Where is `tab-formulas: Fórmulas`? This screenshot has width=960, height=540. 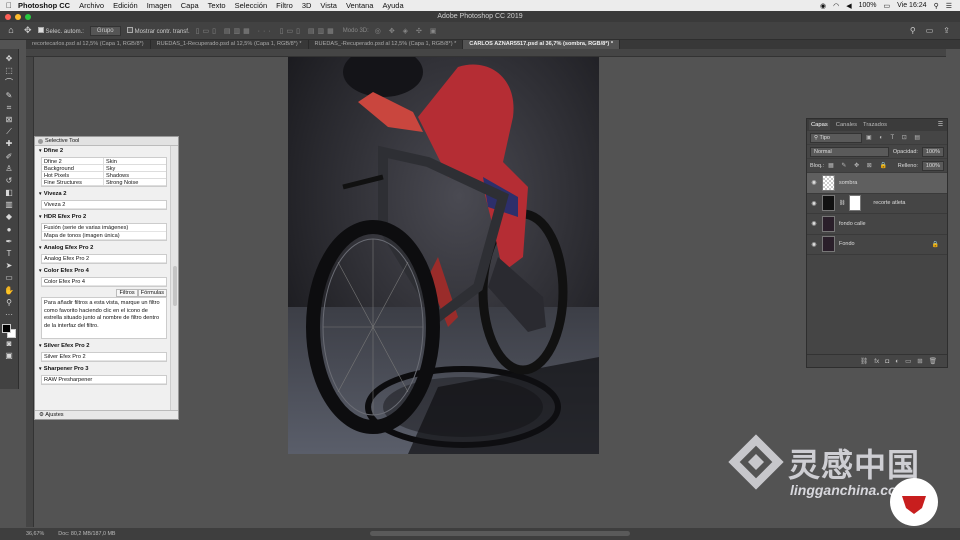 tab-formulas: Fórmulas is located at coordinates (152, 293).